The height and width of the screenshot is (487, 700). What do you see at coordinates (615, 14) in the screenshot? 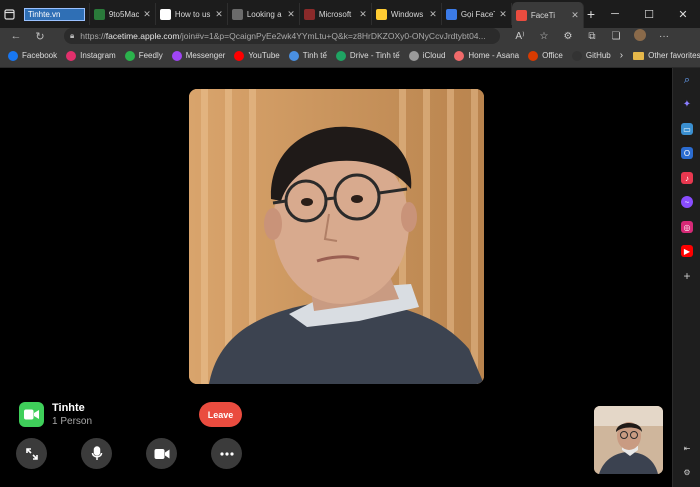
I see `minimize-button: ─` at bounding box center [615, 14].